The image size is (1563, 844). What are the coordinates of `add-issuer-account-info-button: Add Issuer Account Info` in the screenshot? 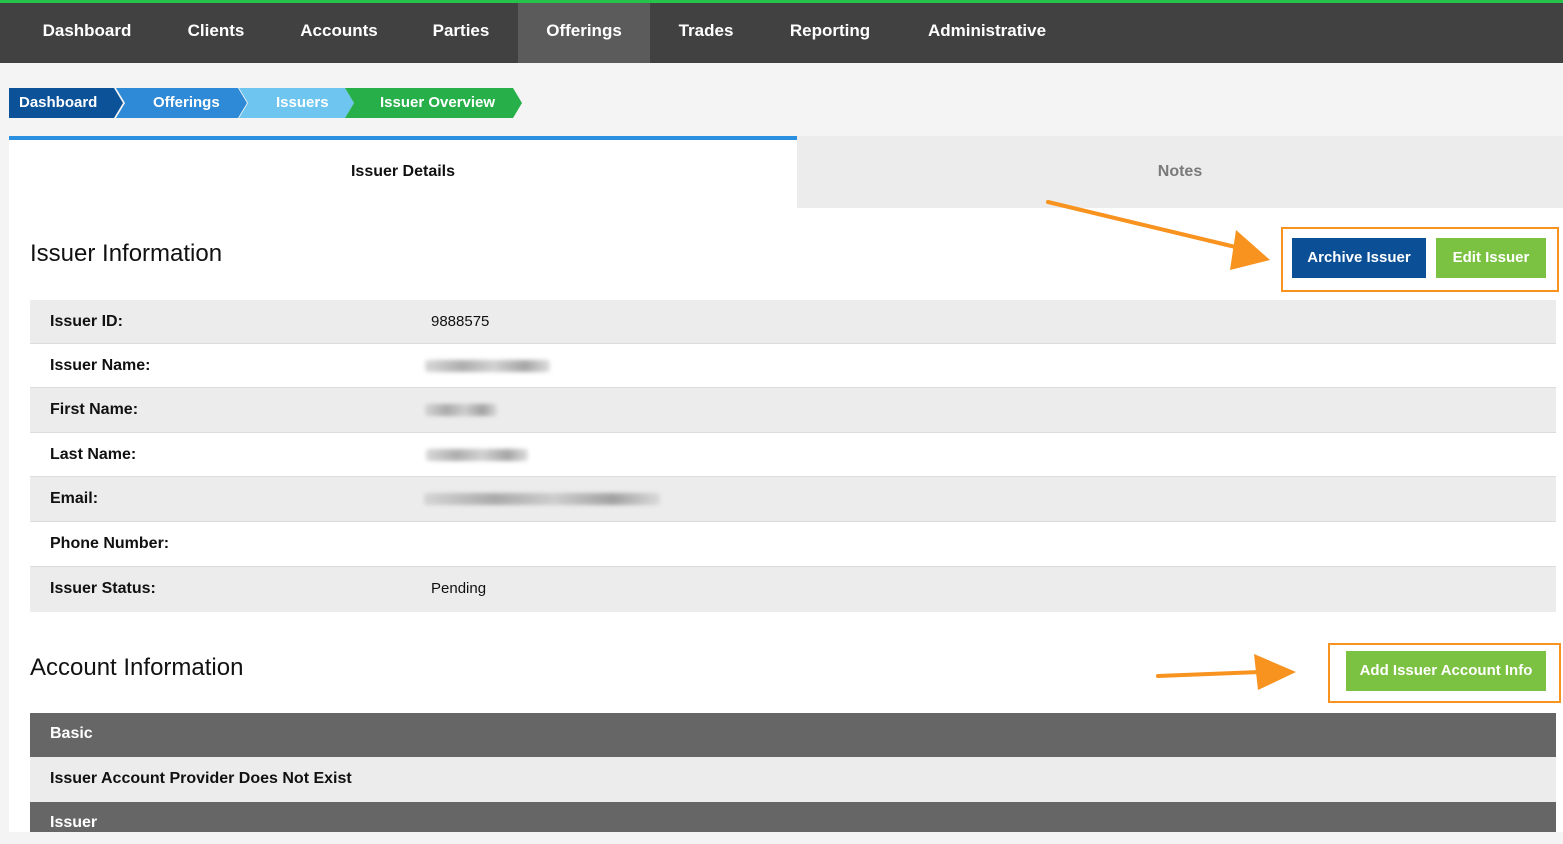 It's located at (1446, 671).